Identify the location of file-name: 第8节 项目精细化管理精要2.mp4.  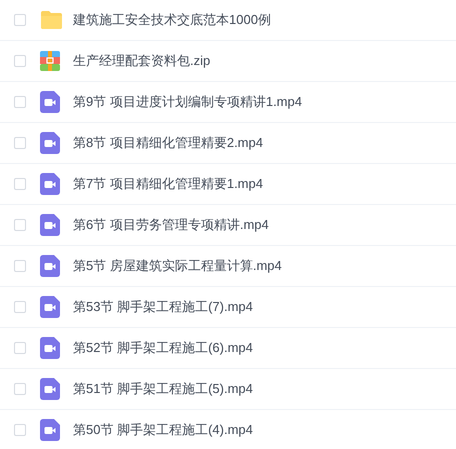
(168, 143).